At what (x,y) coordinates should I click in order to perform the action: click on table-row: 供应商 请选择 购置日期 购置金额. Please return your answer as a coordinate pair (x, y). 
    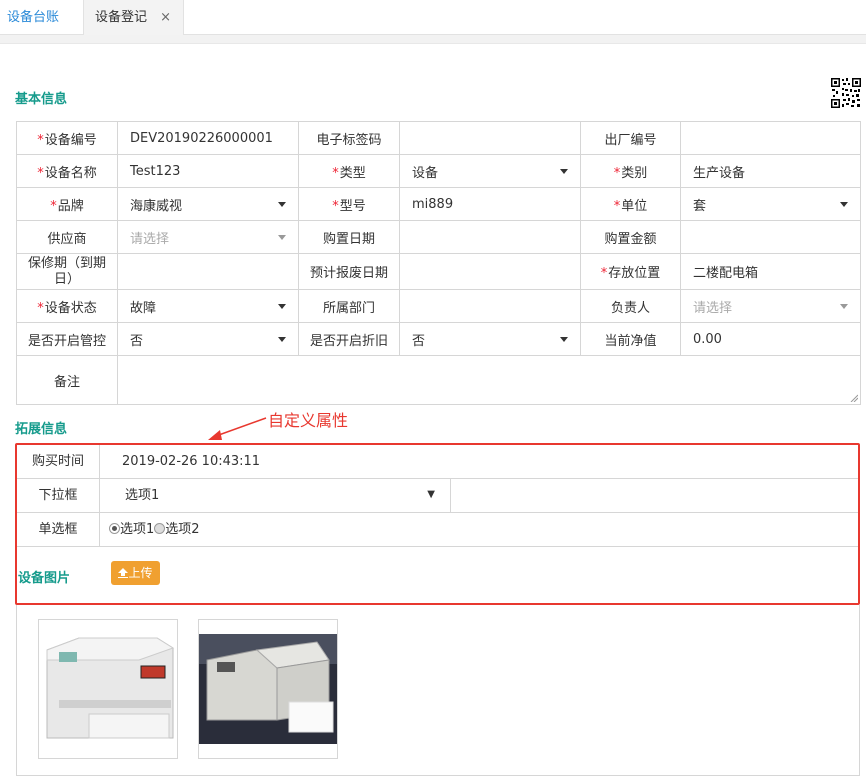
    Looking at the image, I should click on (438, 237).